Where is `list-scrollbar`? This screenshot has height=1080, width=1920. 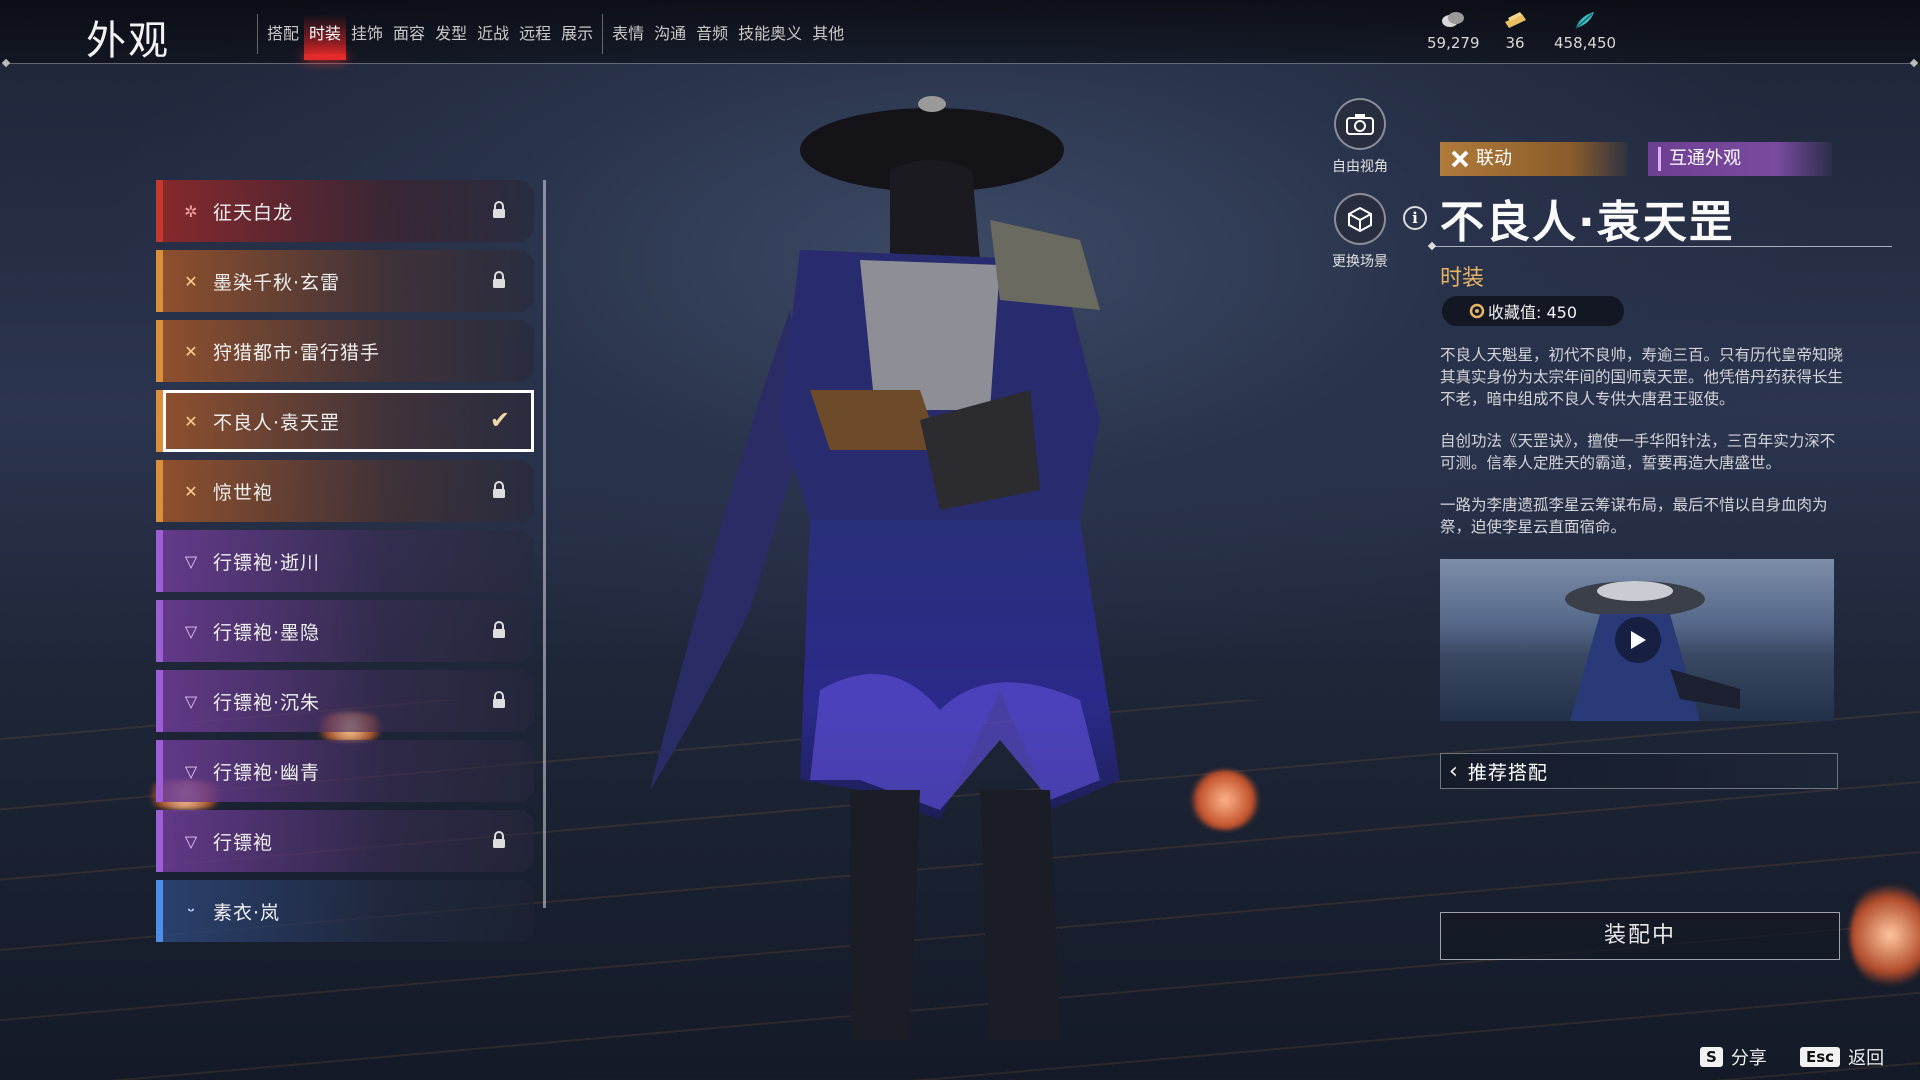
list-scrollbar is located at coordinates (544, 544).